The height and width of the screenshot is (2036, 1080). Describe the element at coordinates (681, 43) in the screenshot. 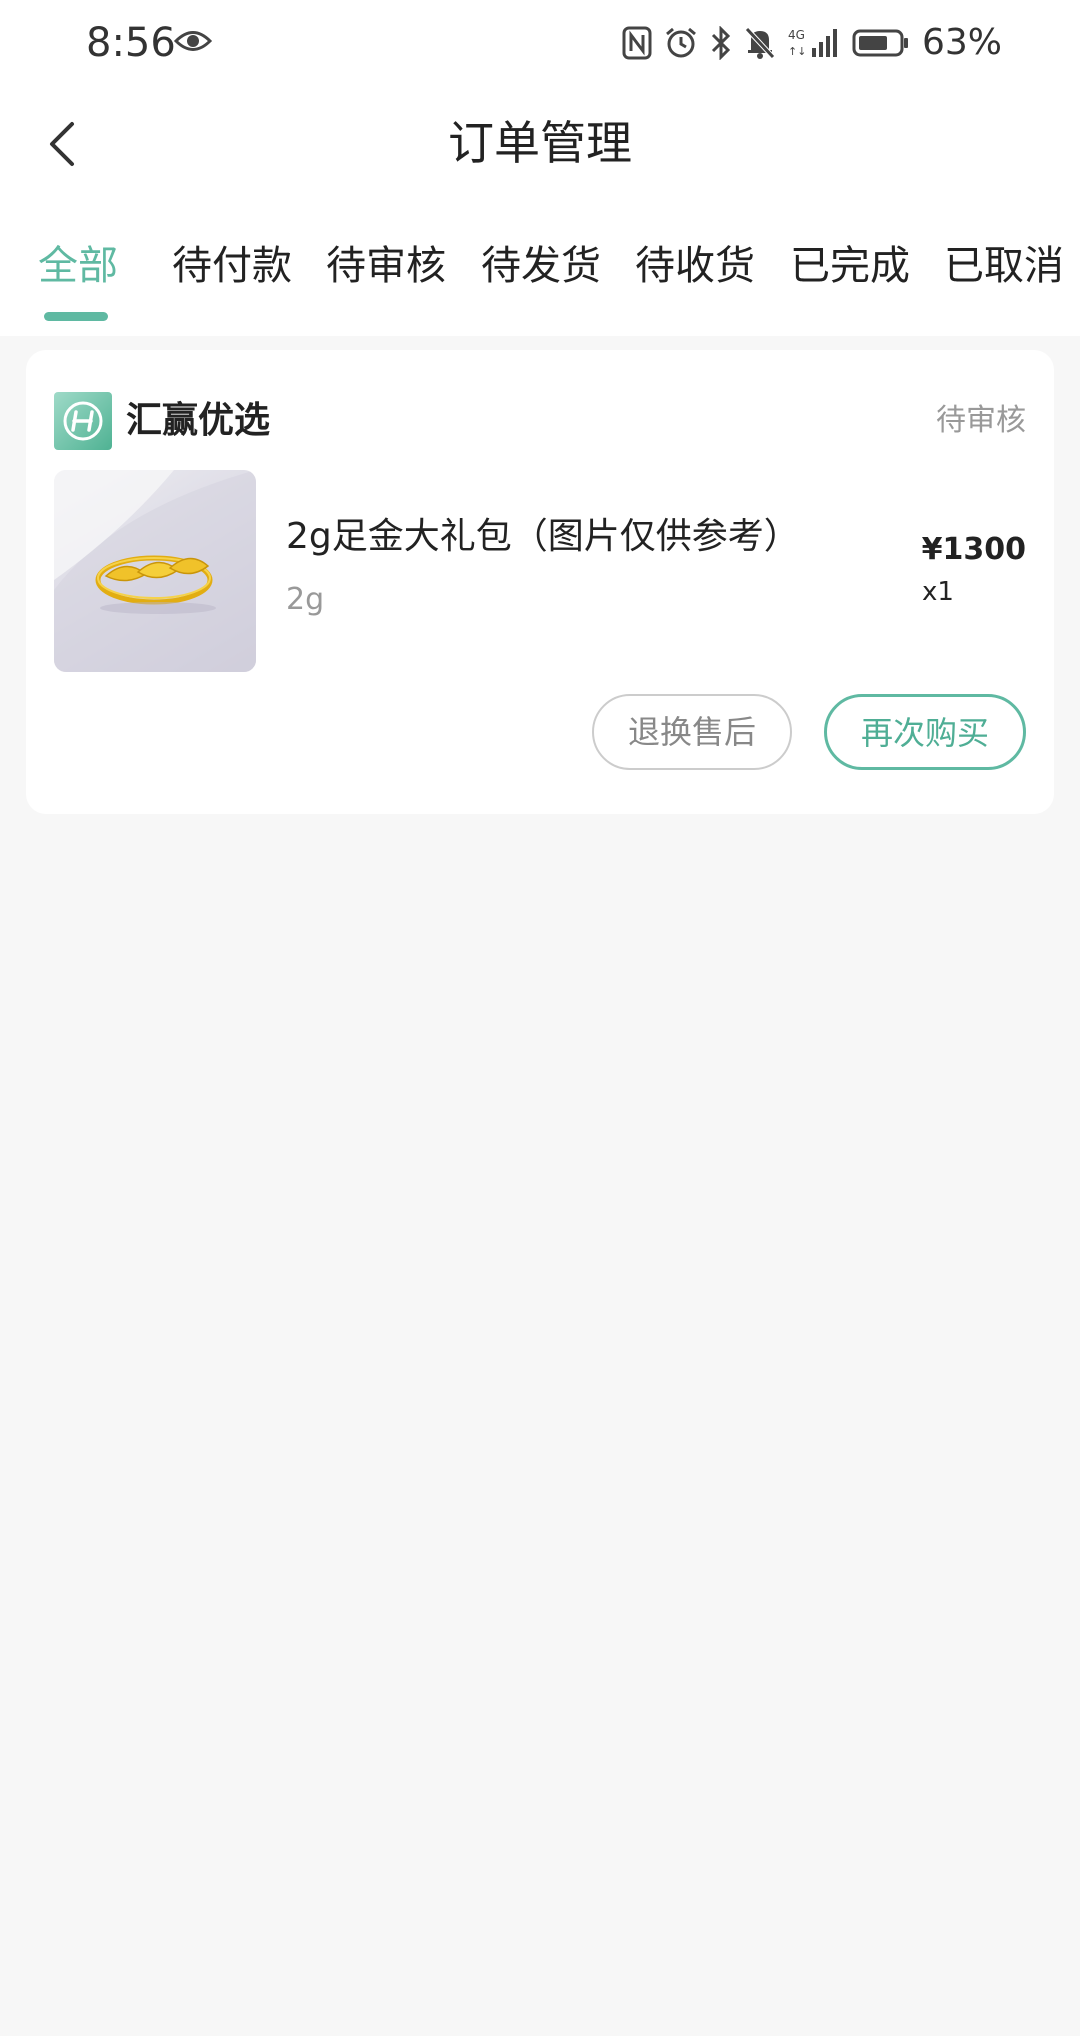

I see `alarm-icon` at that location.